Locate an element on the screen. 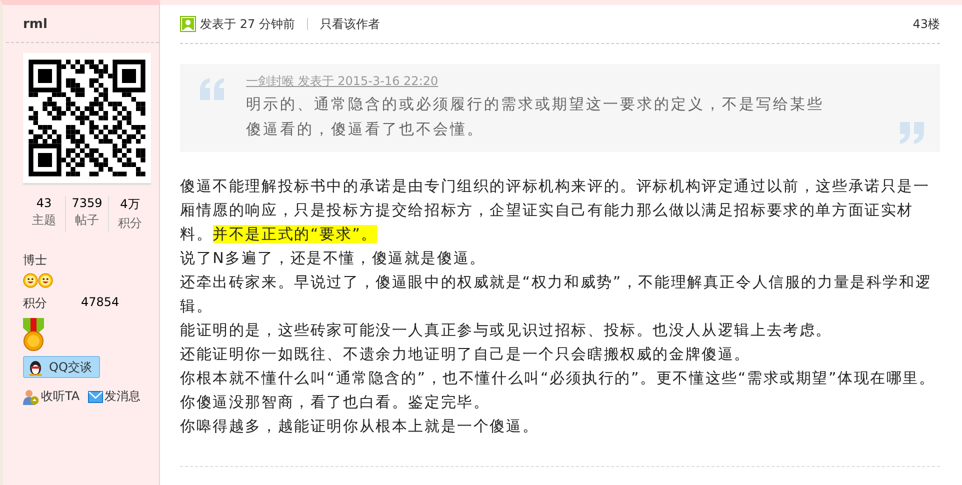  envelope-icon is located at coordinates (95, 396).